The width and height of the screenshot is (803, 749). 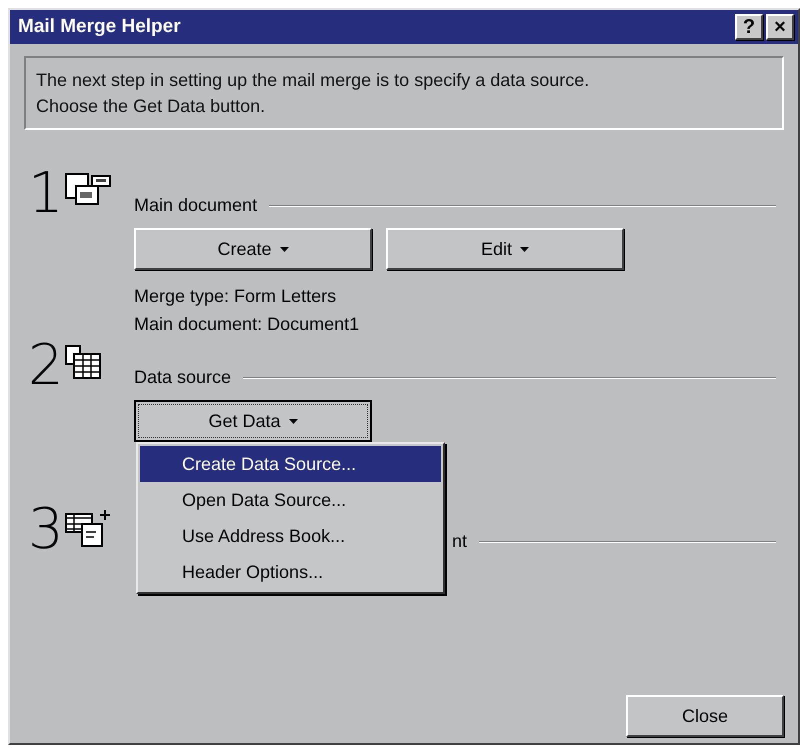 What do you see at coordinates (45, 366) in the screenshot?
I see `step-number: 2` at bounding box center [45, 366].